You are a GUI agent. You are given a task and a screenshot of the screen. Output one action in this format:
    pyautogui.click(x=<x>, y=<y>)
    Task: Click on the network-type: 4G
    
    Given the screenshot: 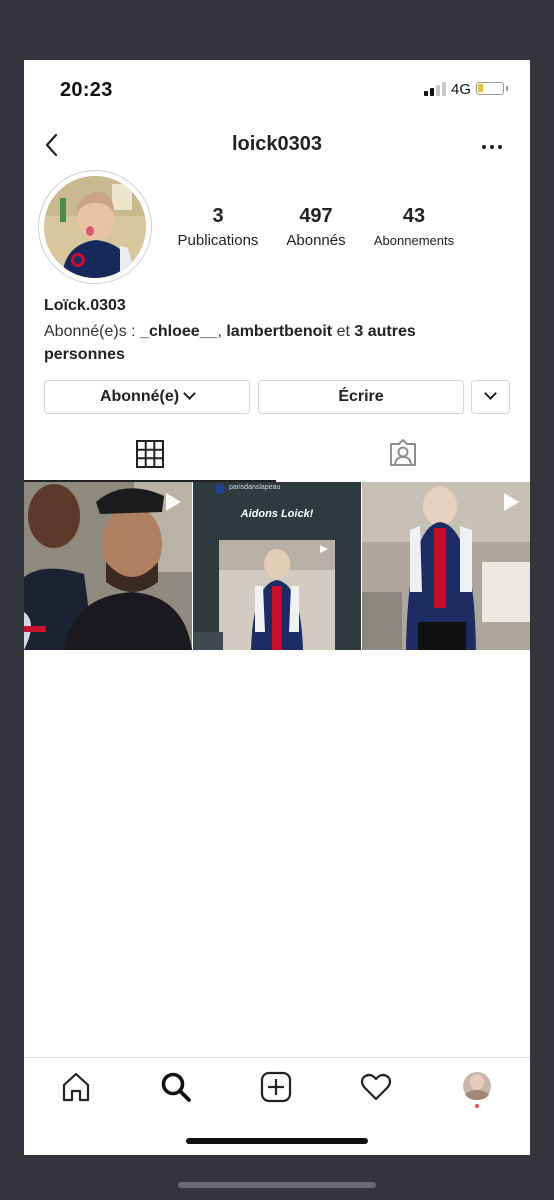 What is the action you would take?
    pyautogui.click(x=461, y=89)
    